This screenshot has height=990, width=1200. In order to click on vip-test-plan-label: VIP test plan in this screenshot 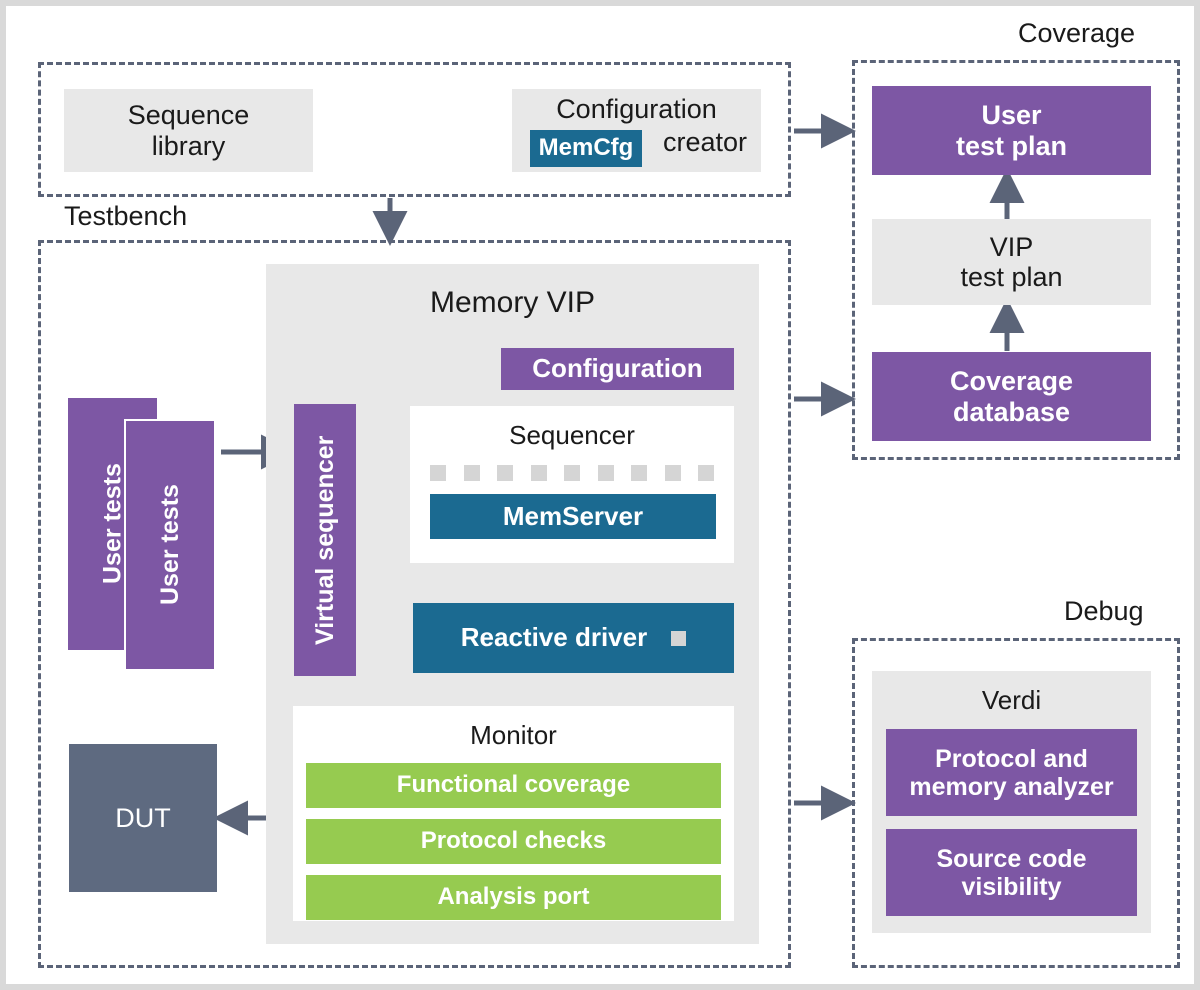, I will do `click(1011, 261)`.